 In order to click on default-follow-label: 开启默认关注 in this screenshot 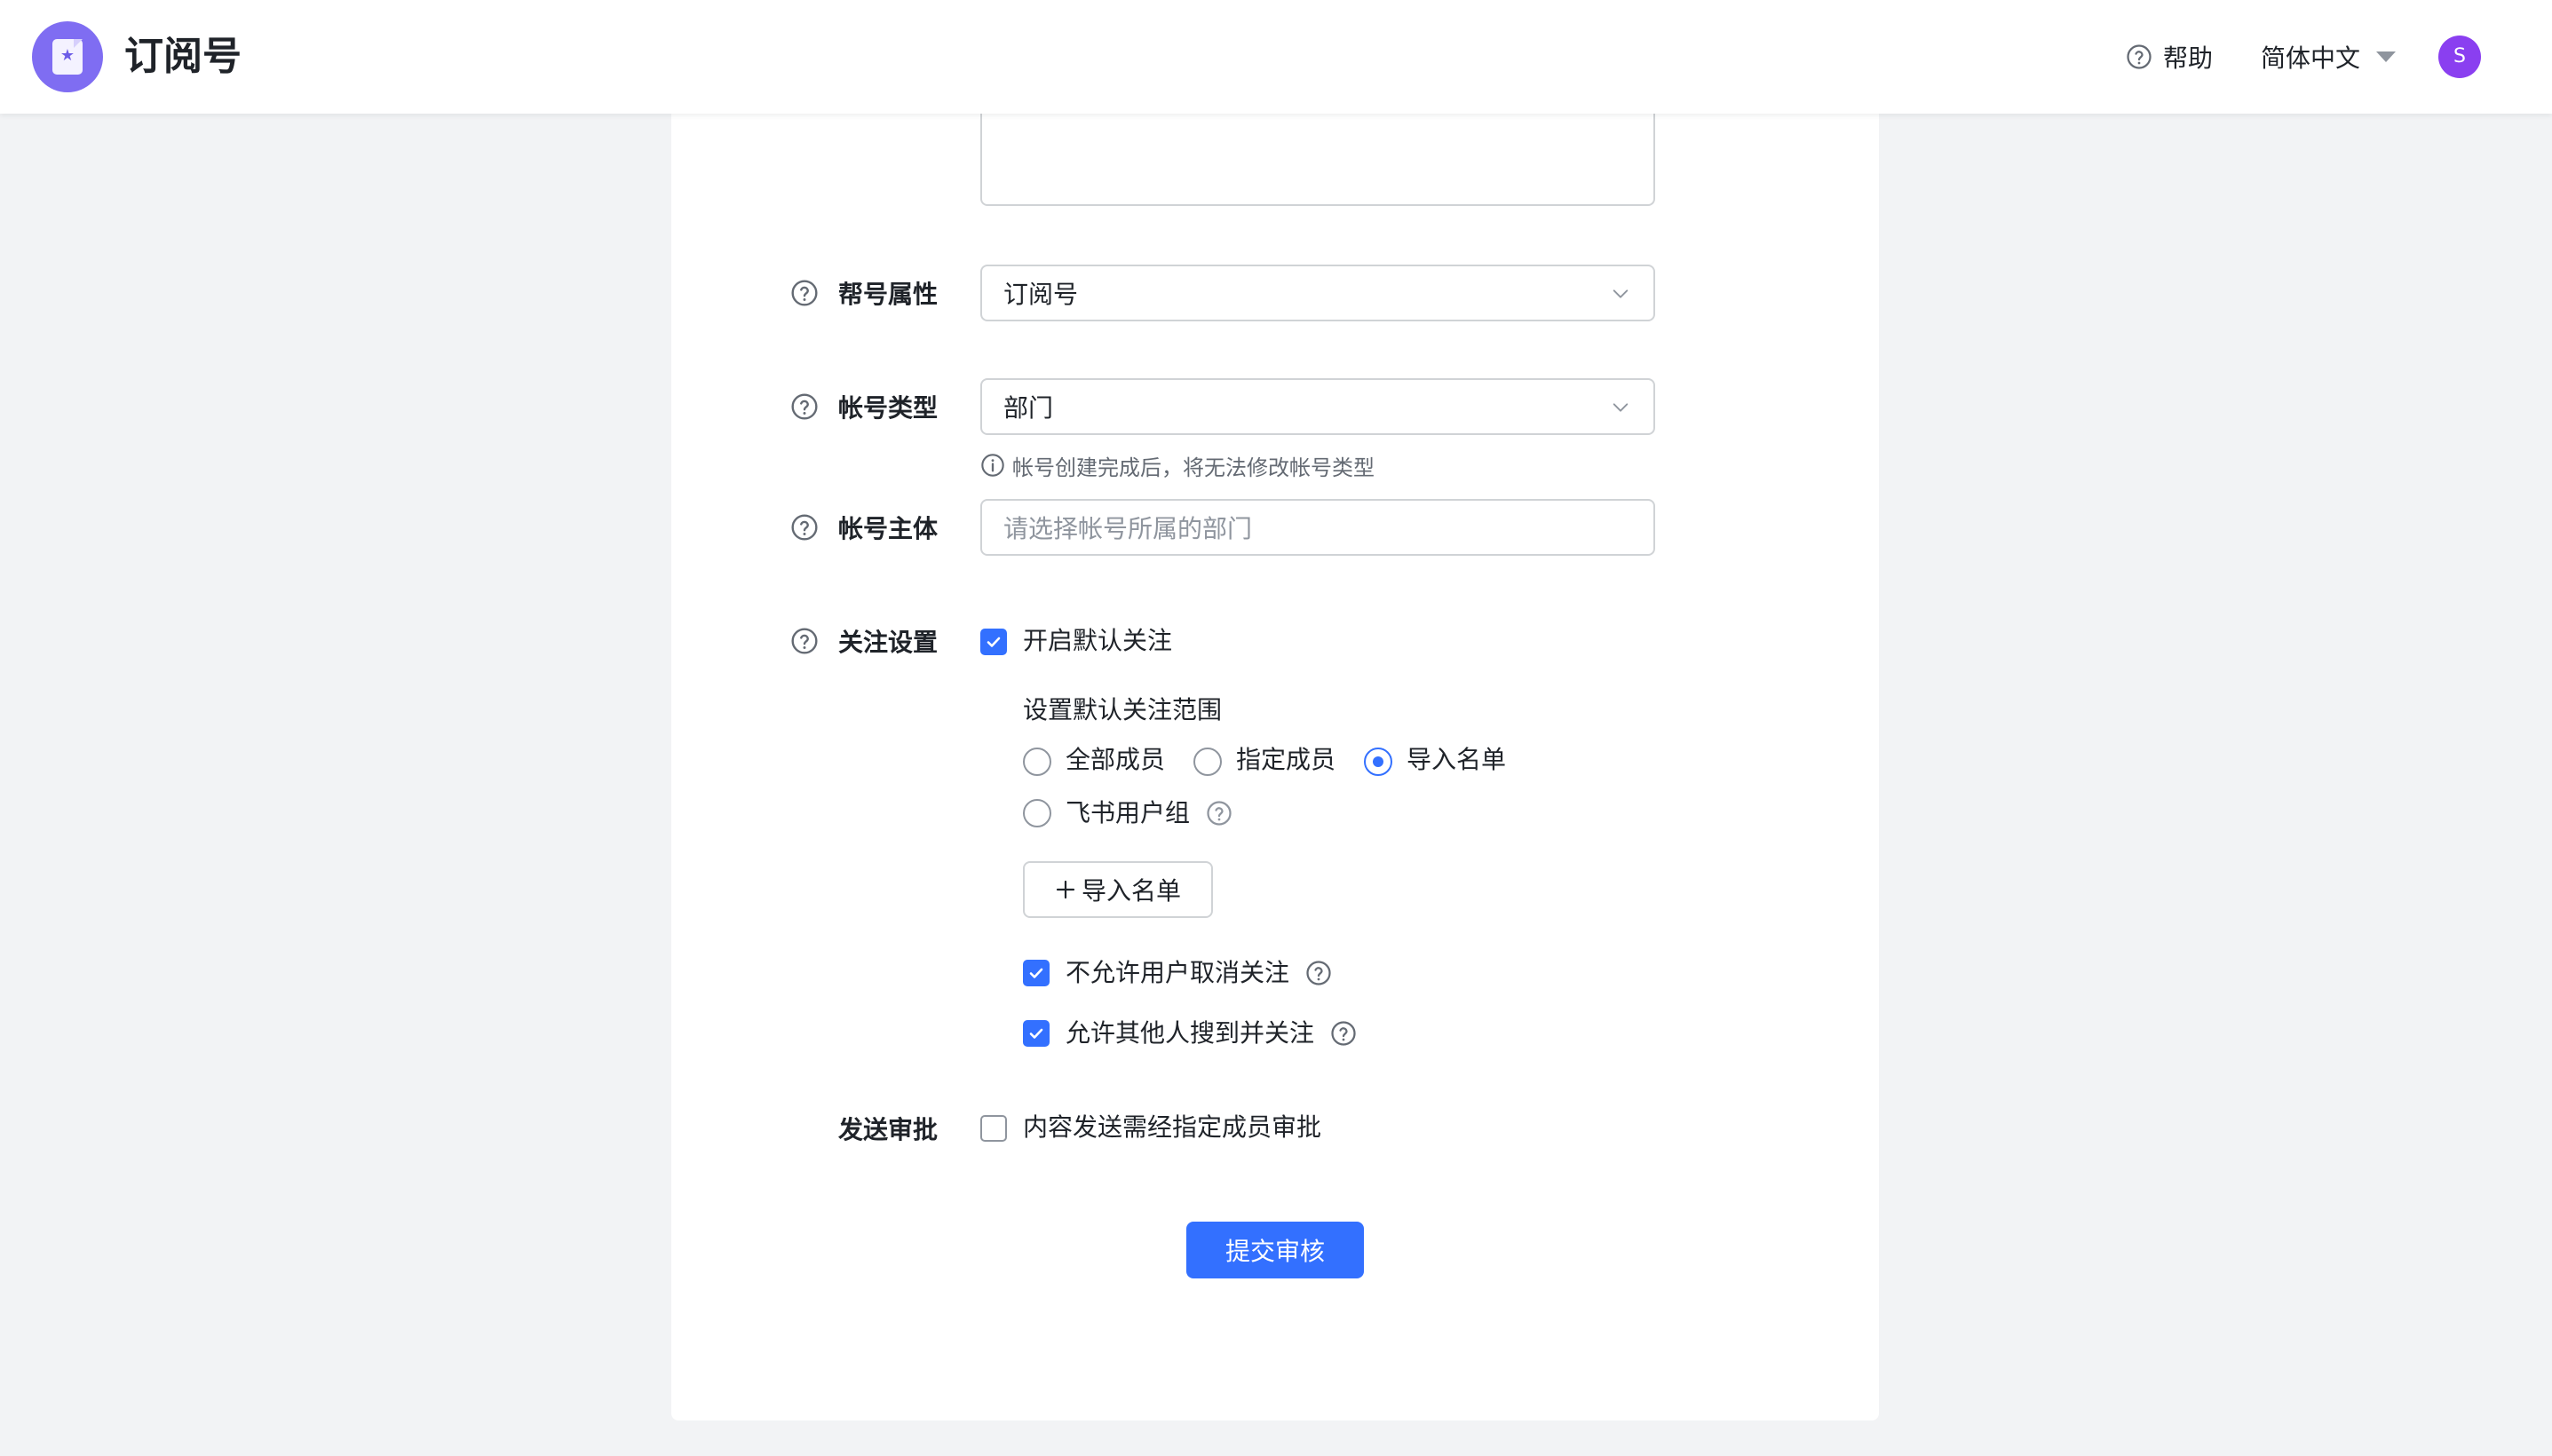, I will do `click(1097, 641)`.